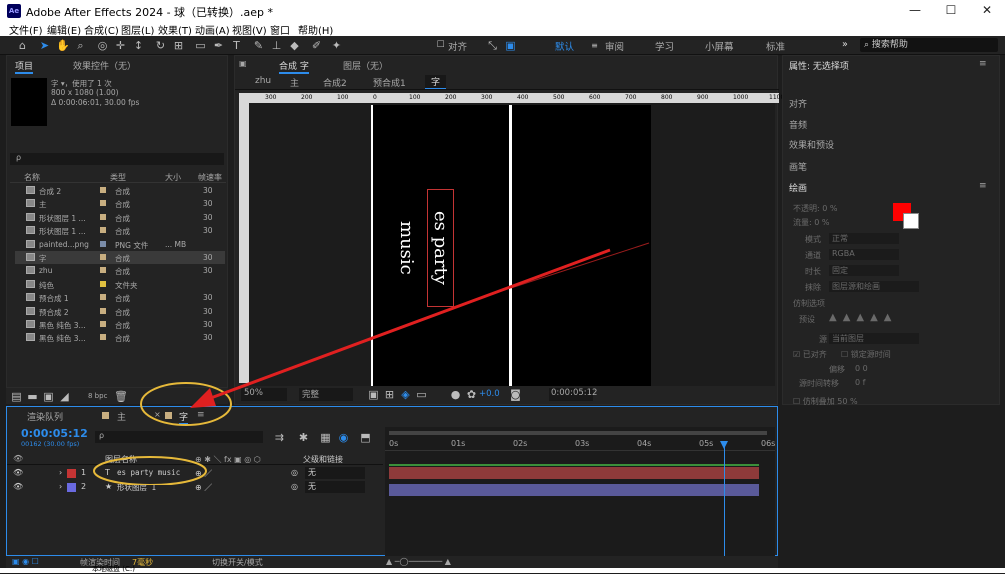 The height and width of the screenshot is (574, 1005). What do you see at coordinates (210, 177) in the screenshot?
I see `col-fps: 帧速率` at bounding box center [210, 177].